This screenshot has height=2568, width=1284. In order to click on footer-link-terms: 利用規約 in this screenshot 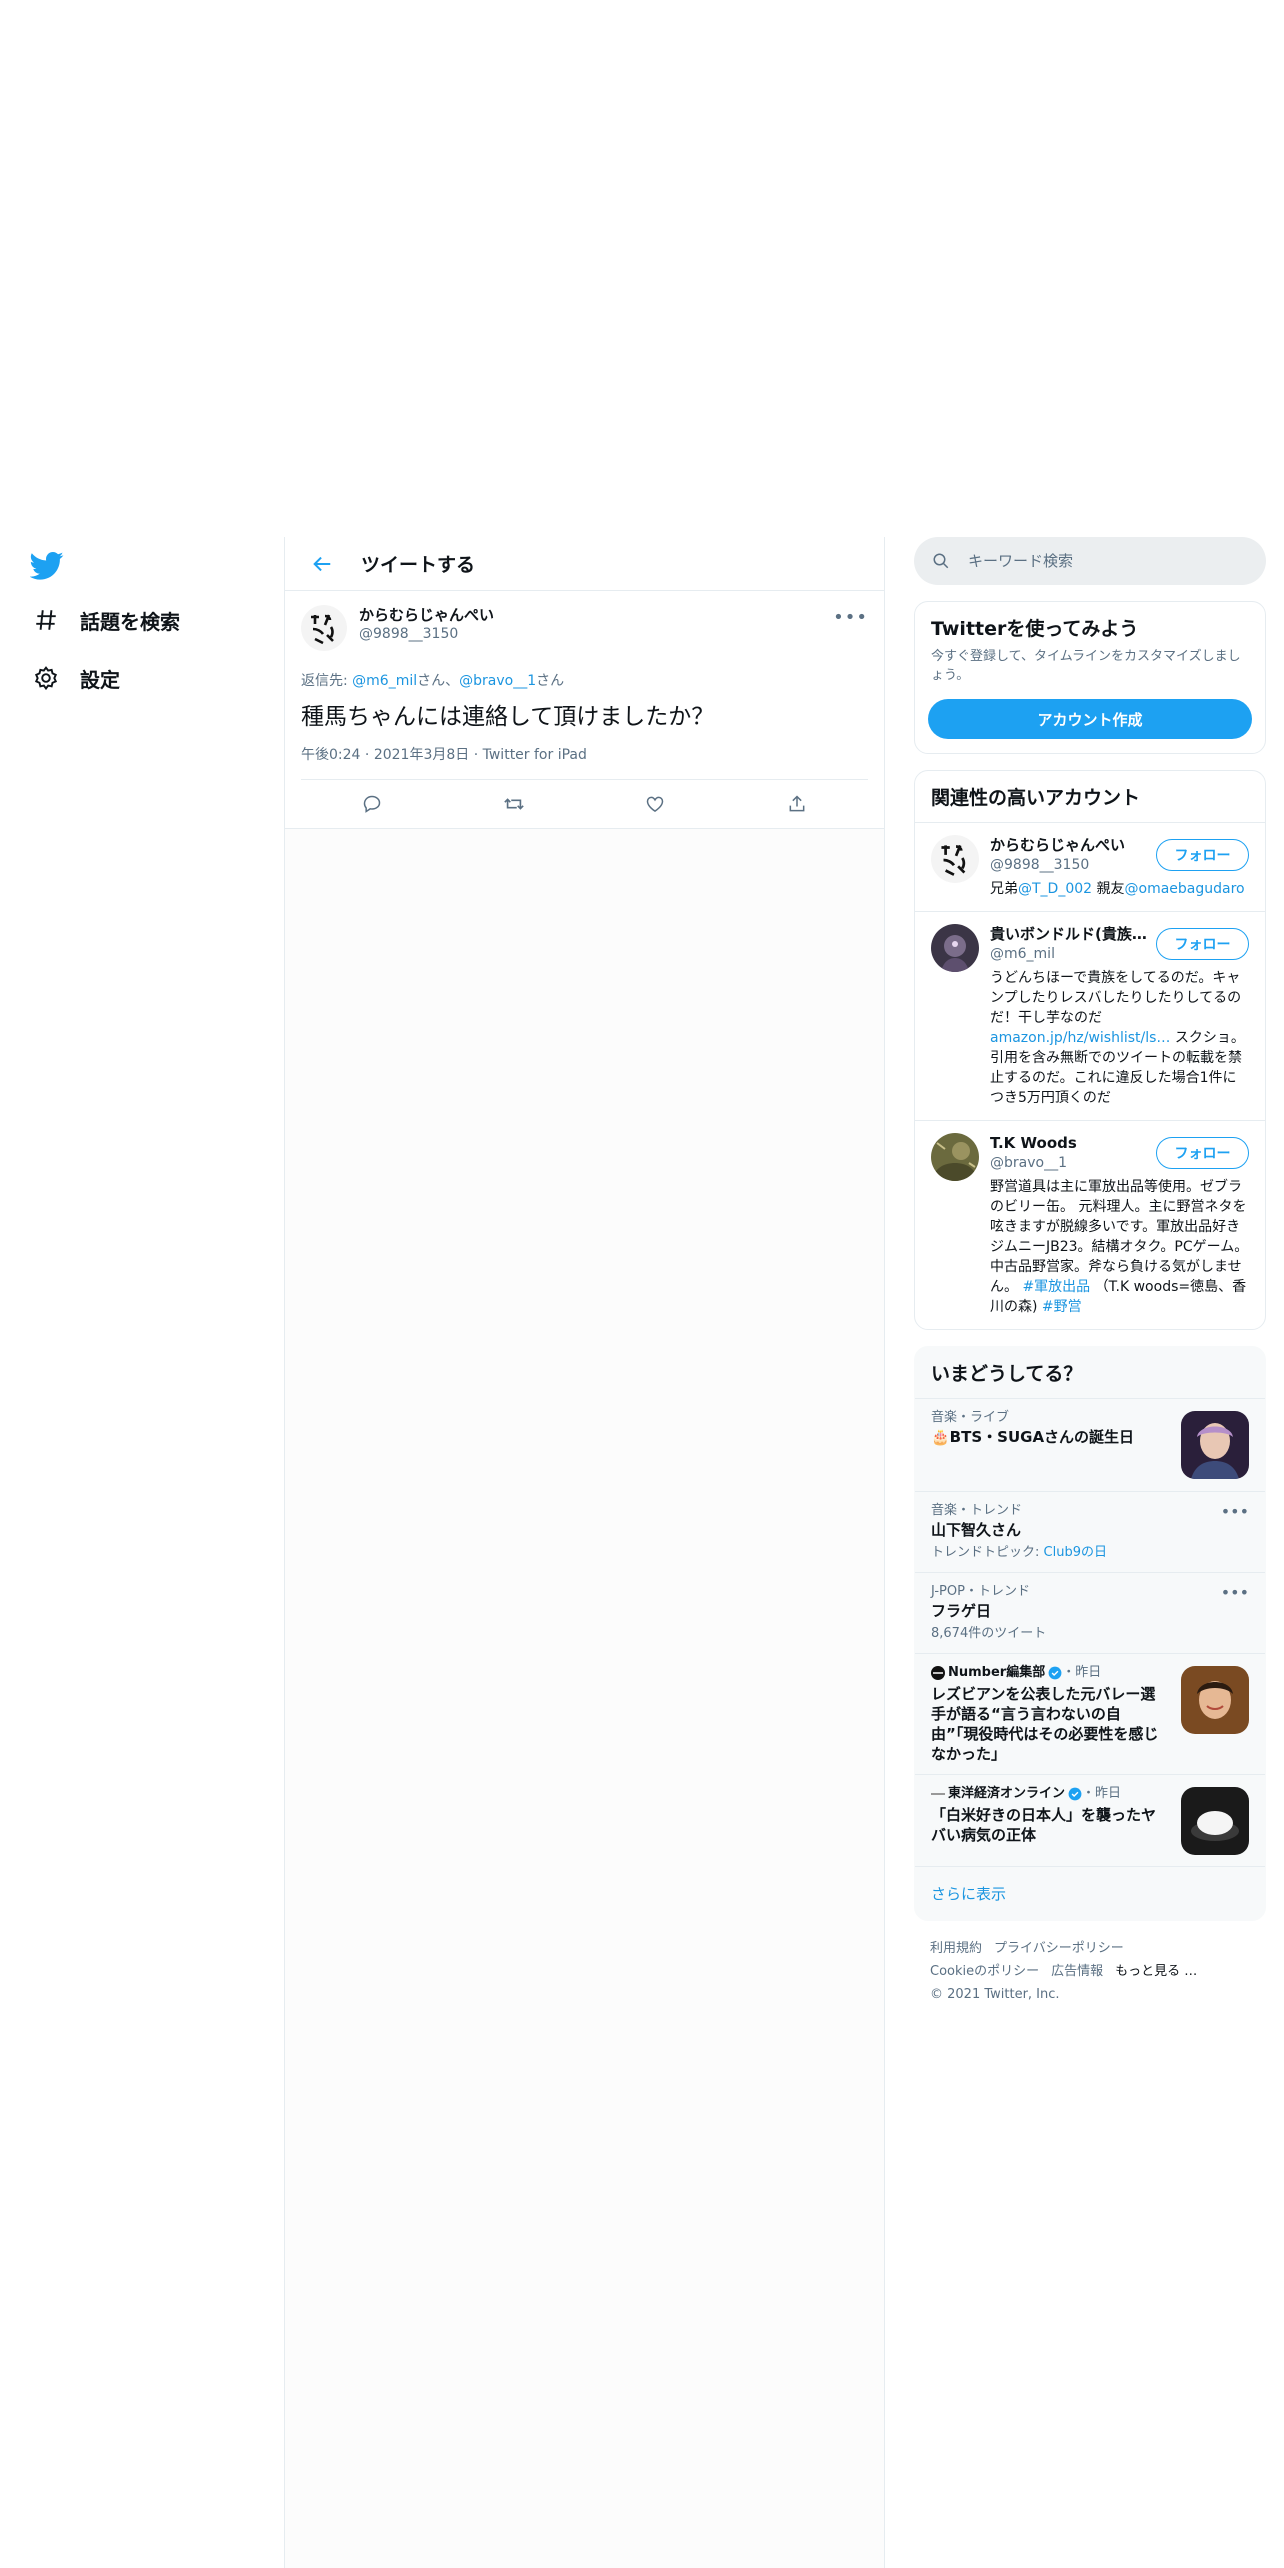, I will do `click(956, 1948)`.